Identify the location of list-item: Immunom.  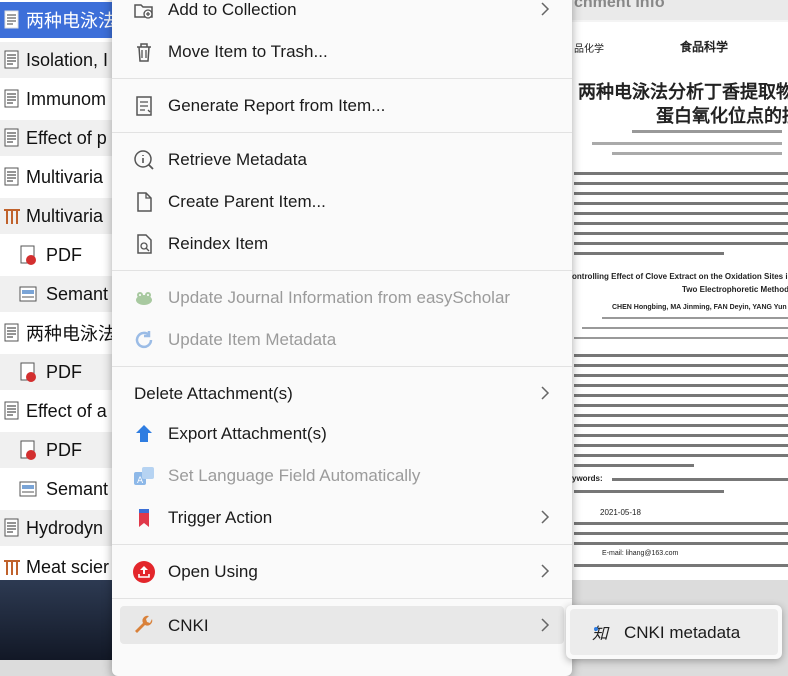
(56, 99).